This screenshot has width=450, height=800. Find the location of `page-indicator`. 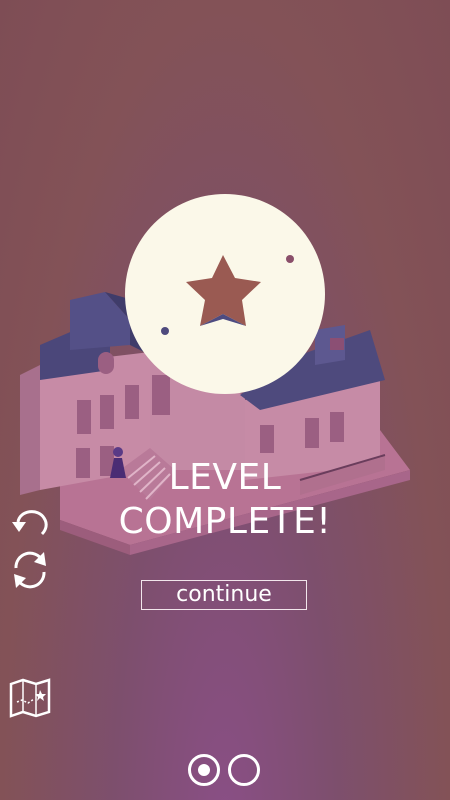

page-indicator is located at coordinates (226, 772).